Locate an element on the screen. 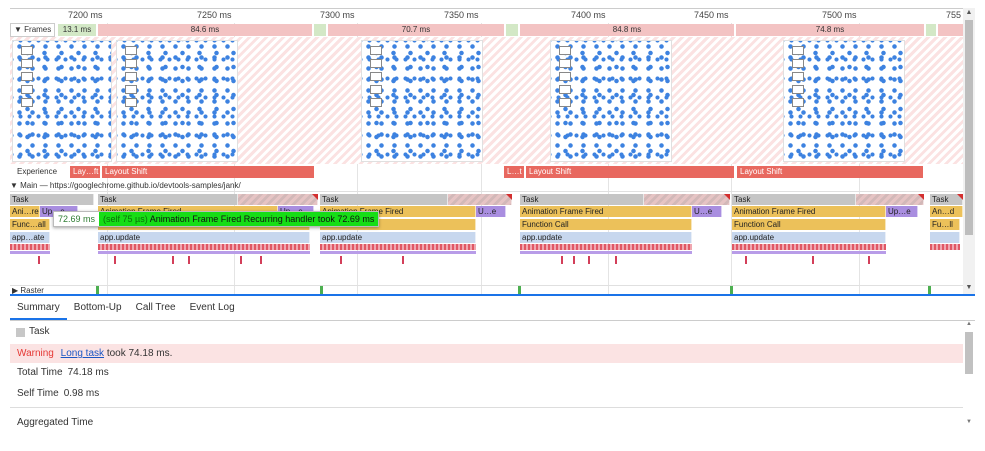 This screenshot has height=451, width=985. frame-segment: 84.8 ms is located at coordinates (627, 30).